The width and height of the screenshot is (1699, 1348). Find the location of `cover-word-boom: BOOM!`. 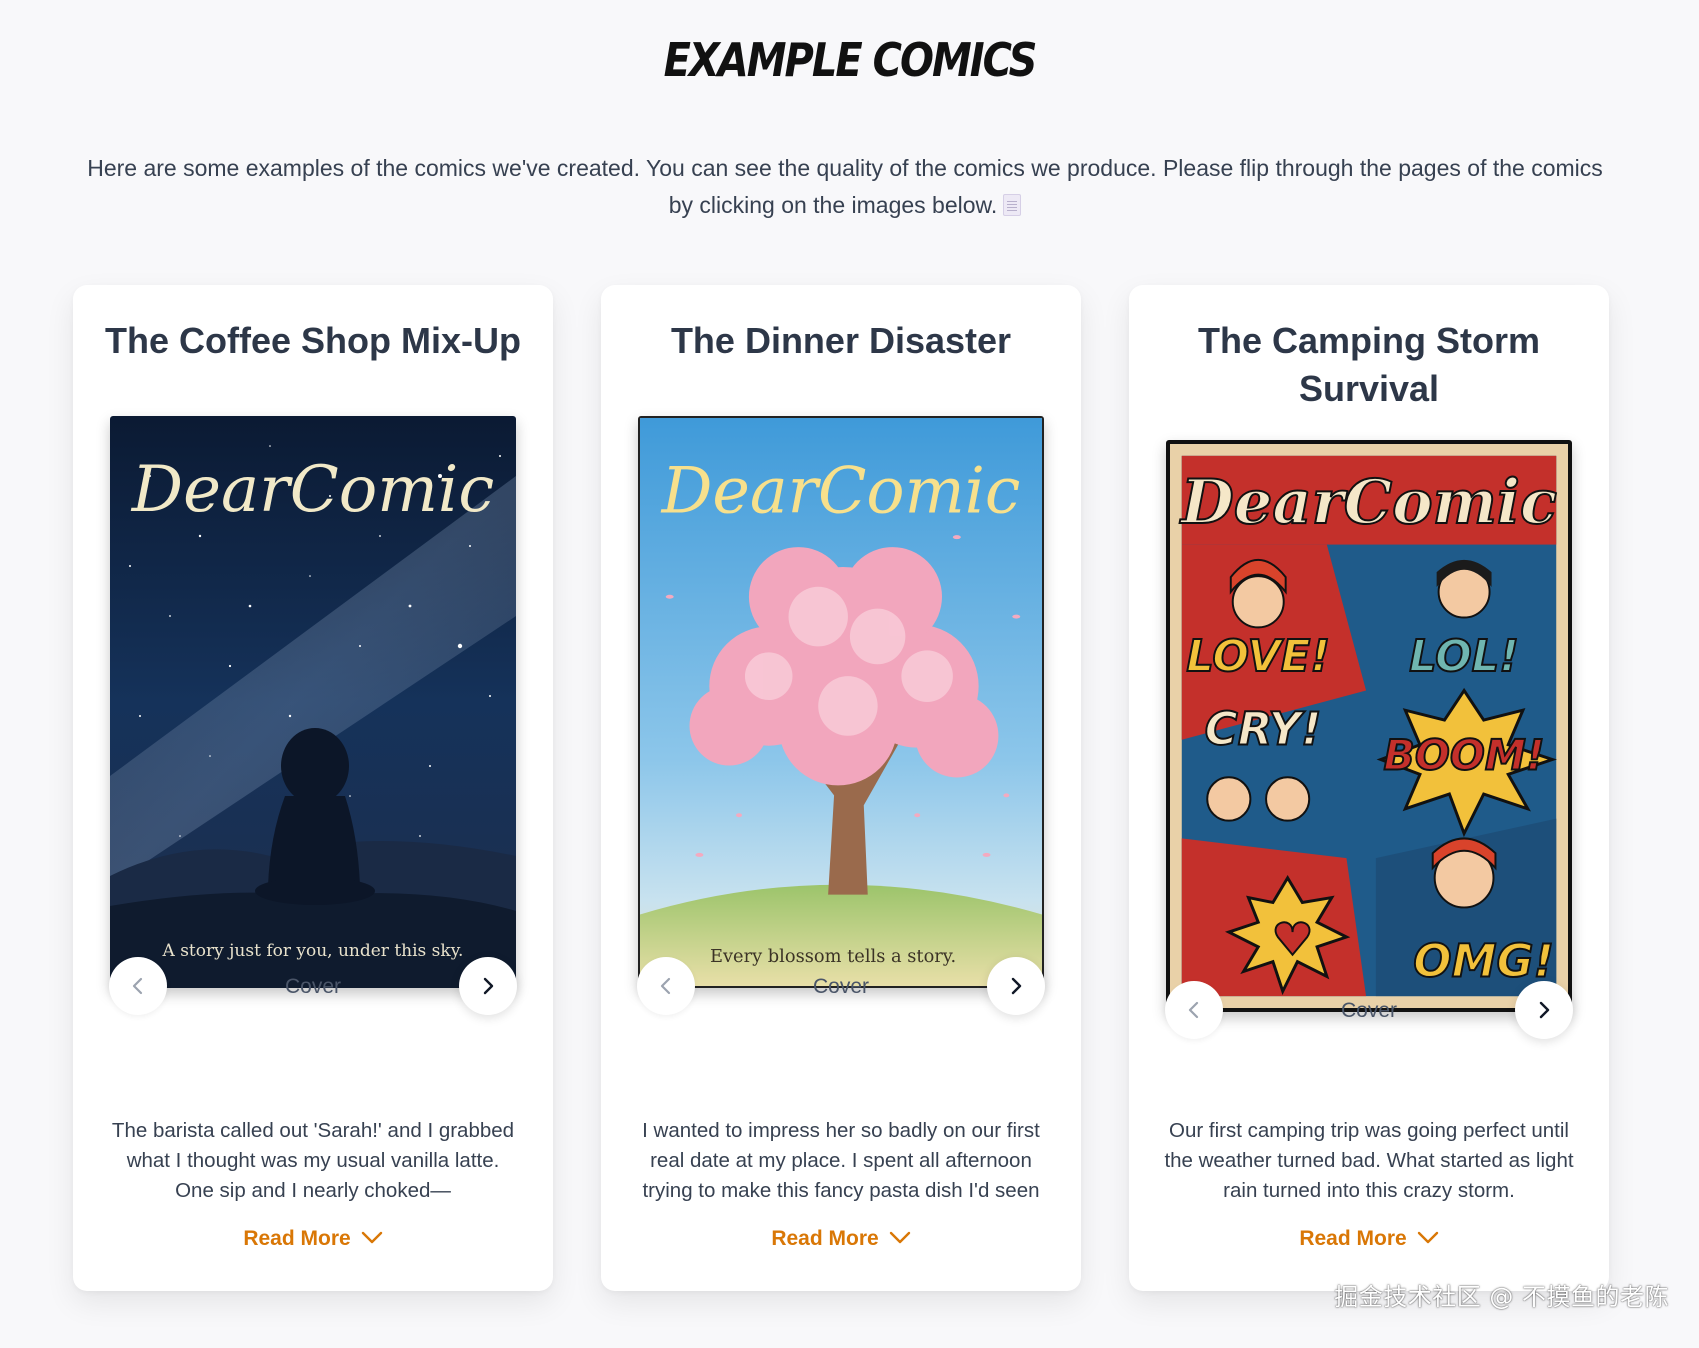

cover-word-boom: BOOM! is located at coordinates (1464, 755).